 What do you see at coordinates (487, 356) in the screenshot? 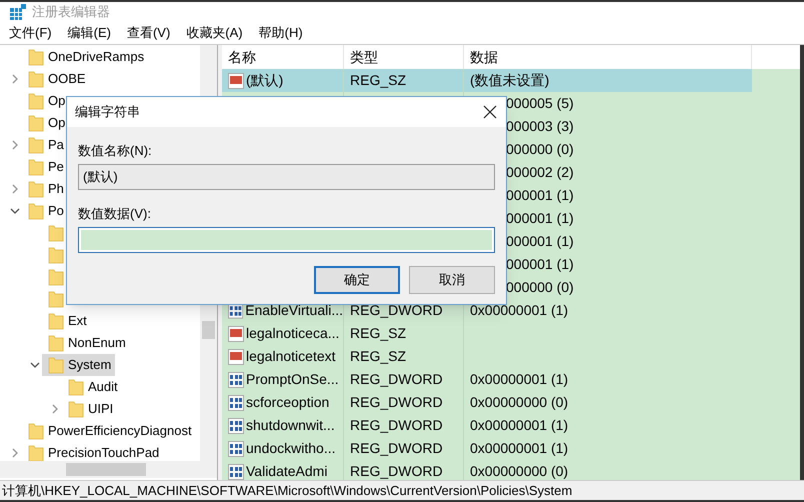
I see `table-row: legalnoticetext REG_SZ` at bounding box center [487, 356].